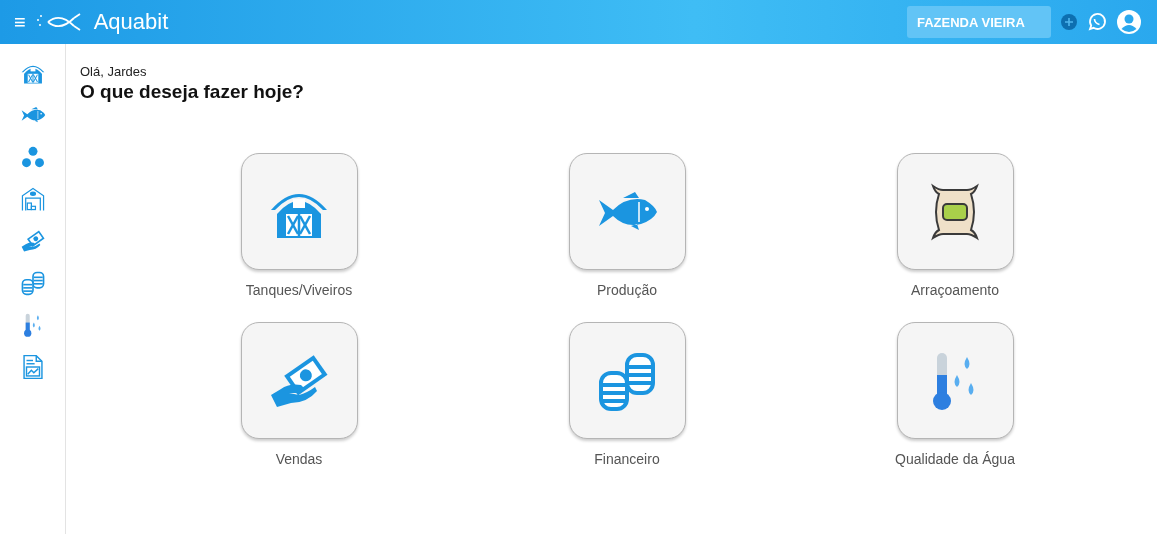 The width and height of the screenshot is (1157, 534). I want to click on greeting: Olá, Jardes, so click(113, 71).